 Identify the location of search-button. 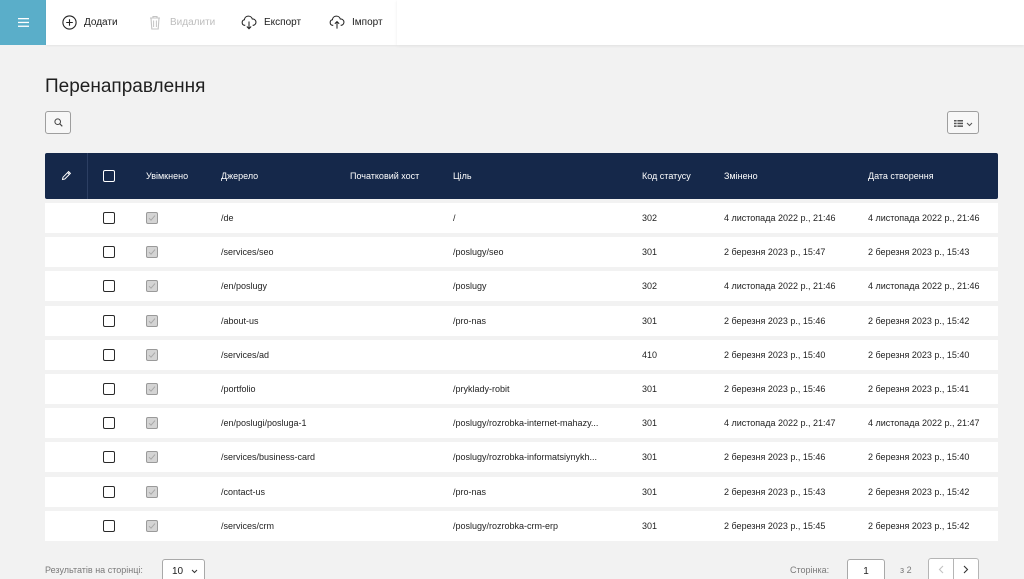
(58, 122).